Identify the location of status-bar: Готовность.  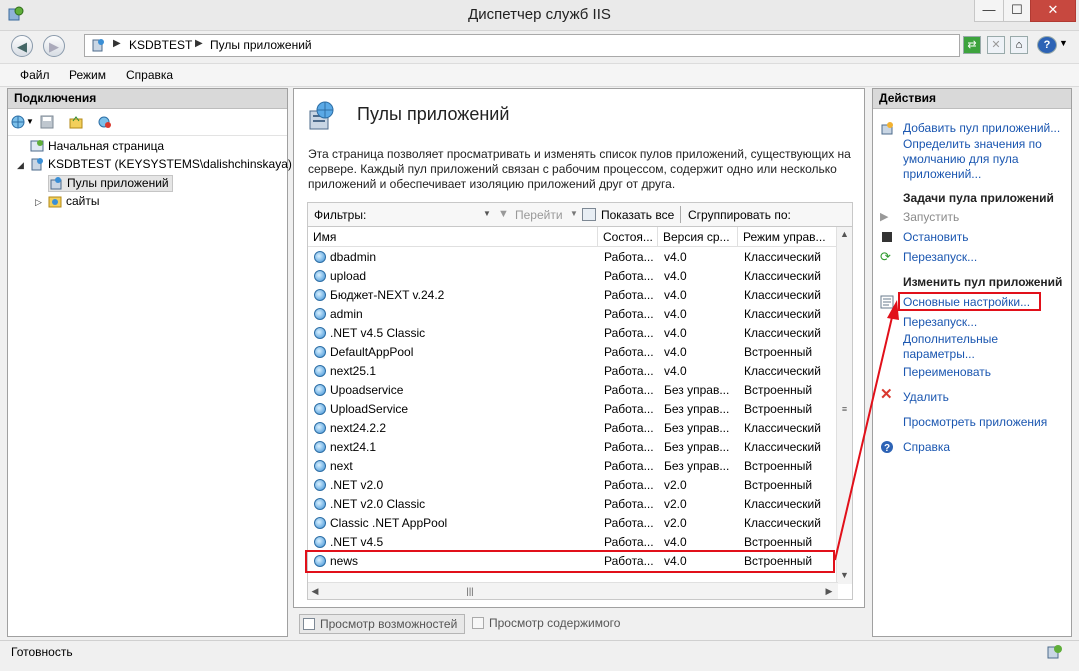
(539, 655).